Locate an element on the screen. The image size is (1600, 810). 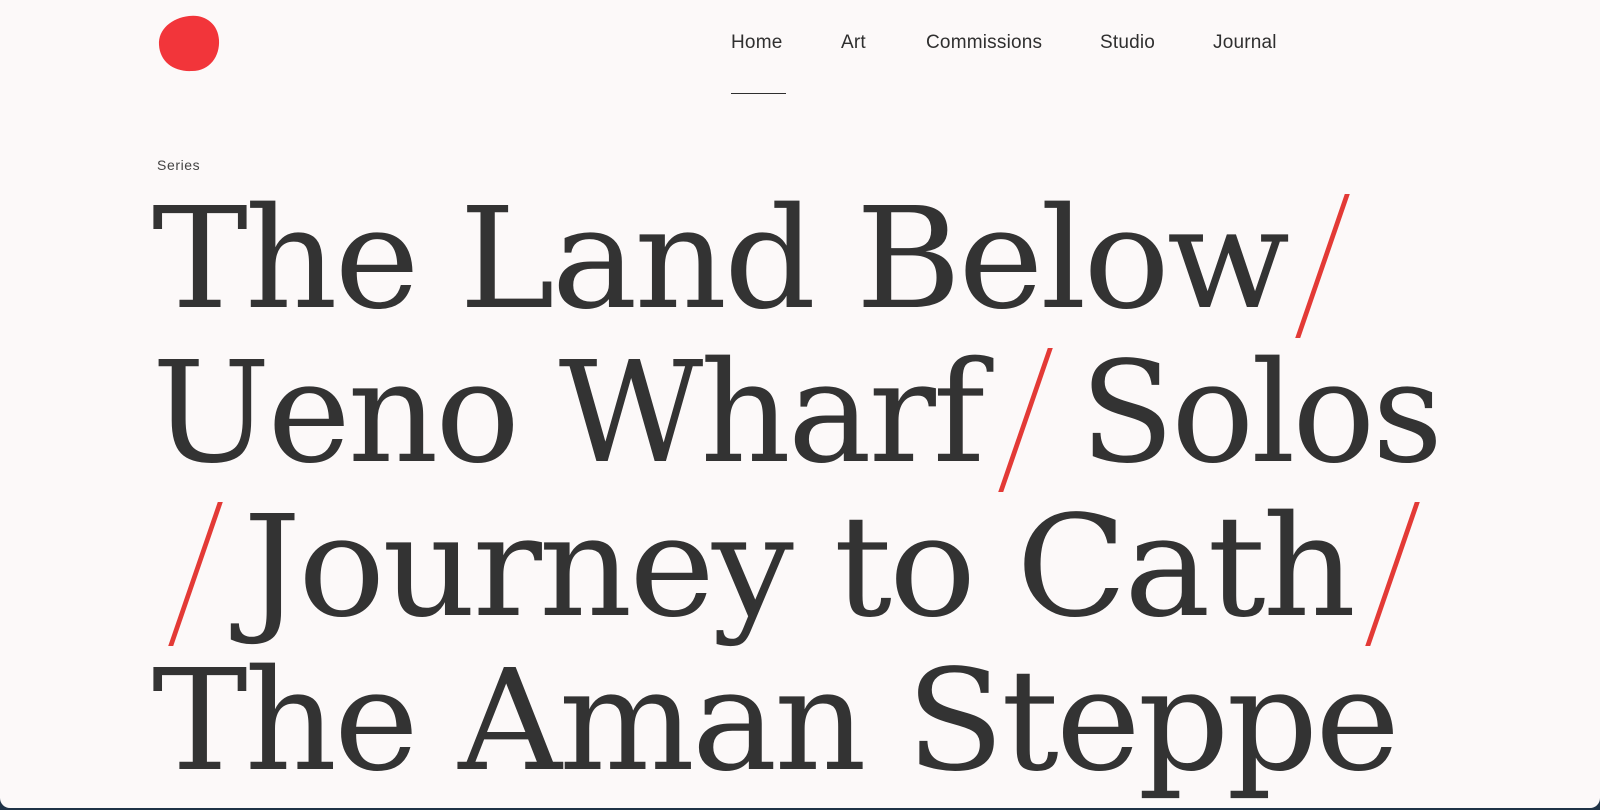
series-line-1: The Land Below is located at coordinates (721, 260).